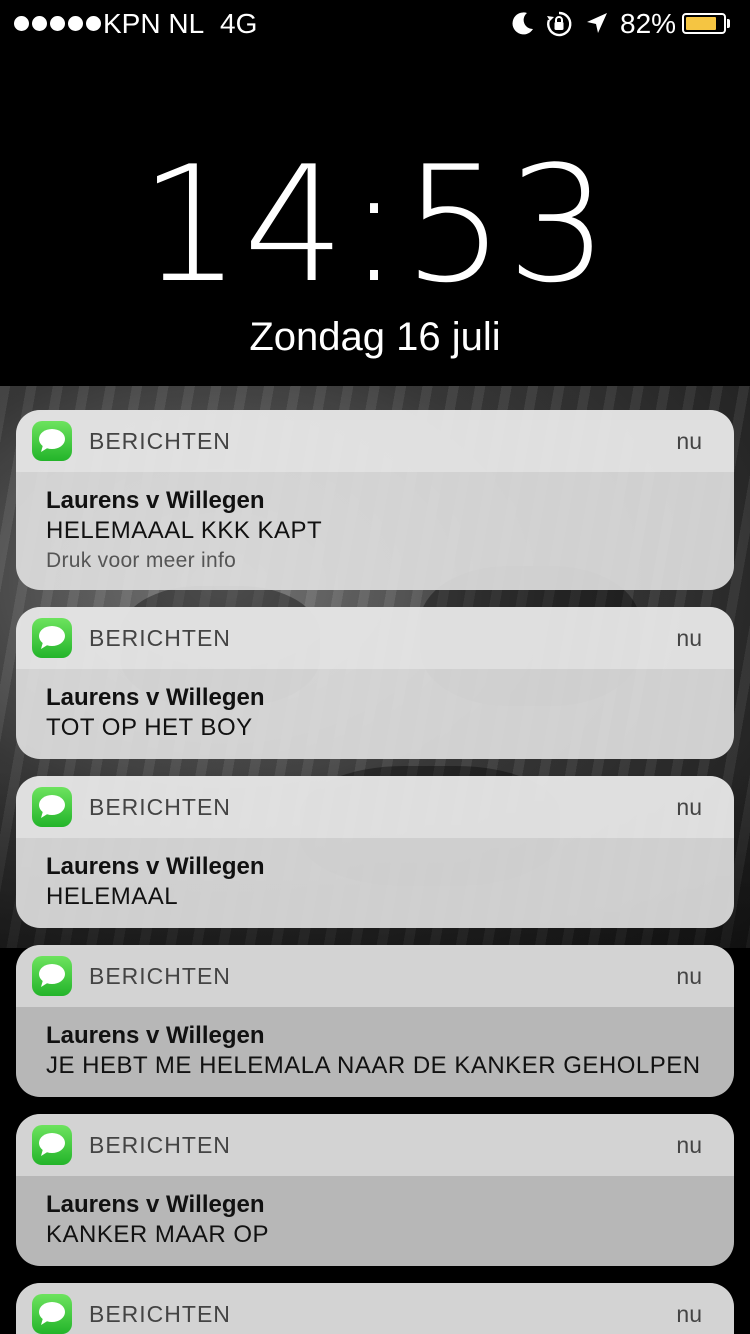  What do you see at coordinates (701, 23) in the screenshot?
I see `battery-level-fill` at bounding box center [701, 23].